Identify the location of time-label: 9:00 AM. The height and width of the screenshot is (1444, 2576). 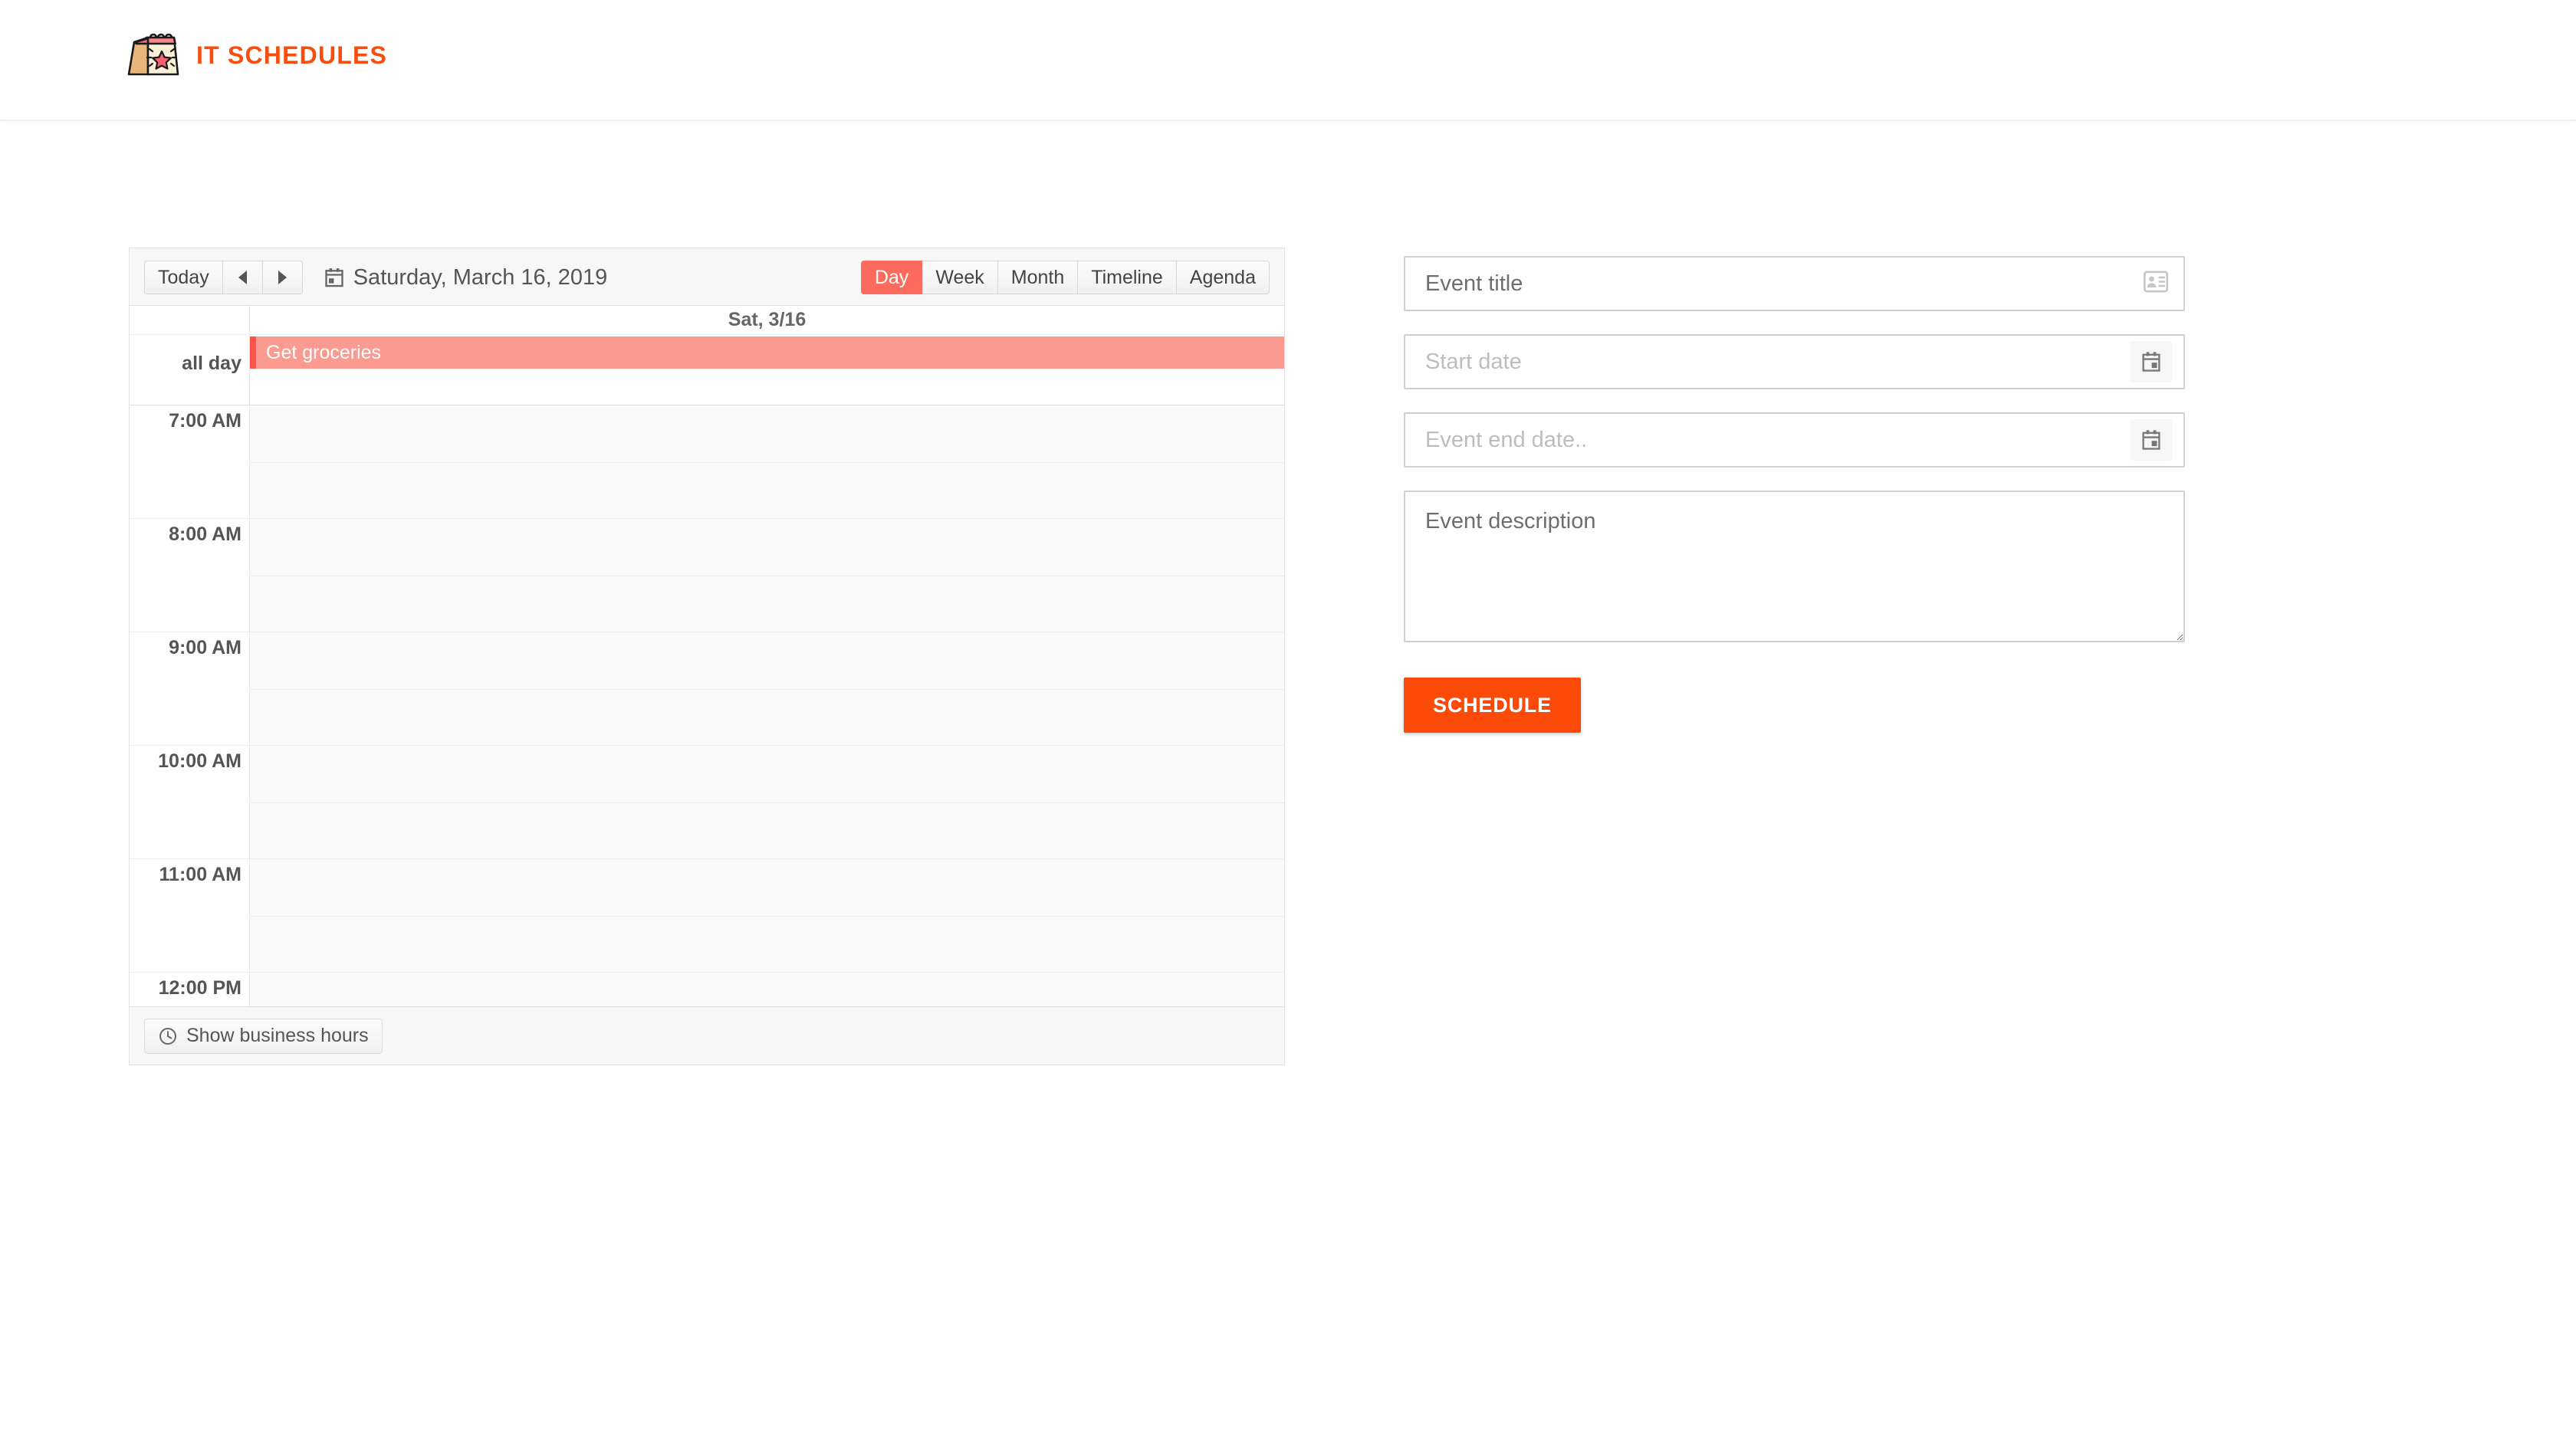
(205, 648).